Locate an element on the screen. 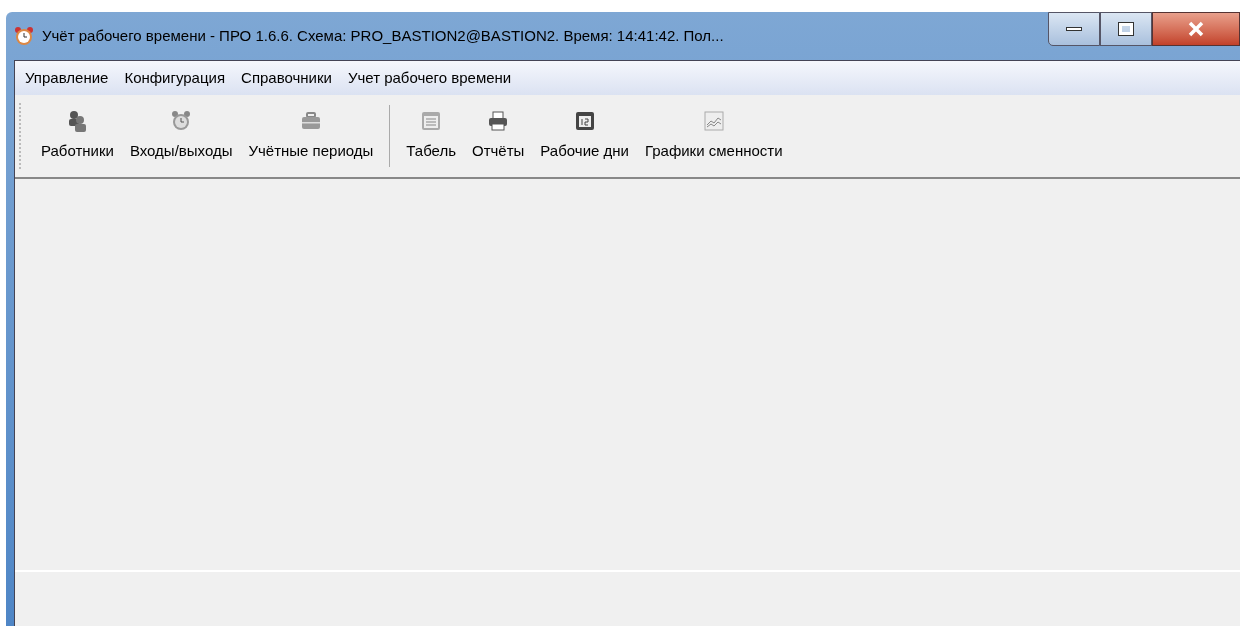 The image size is (1240, 626). minimize-button is located at coordinates (1074, 29).